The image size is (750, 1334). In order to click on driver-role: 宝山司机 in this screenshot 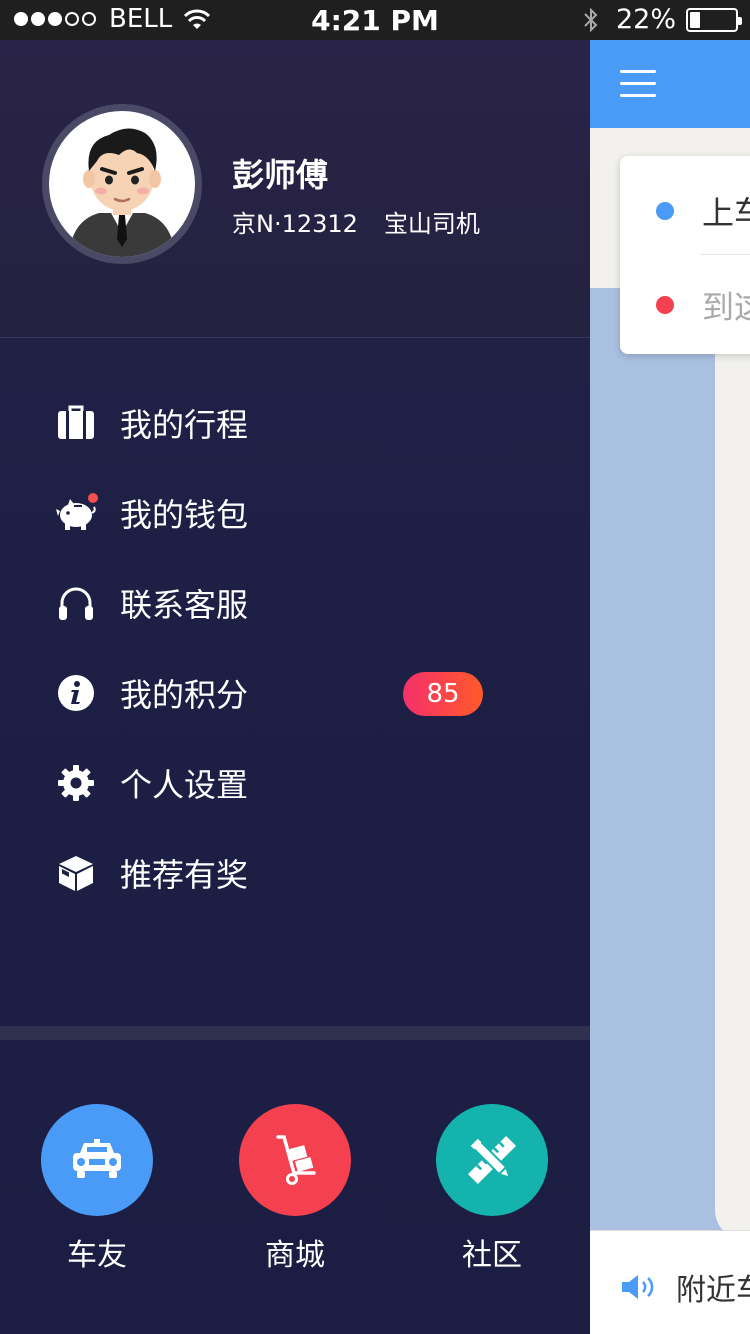, I will do `click(431, 224)`.